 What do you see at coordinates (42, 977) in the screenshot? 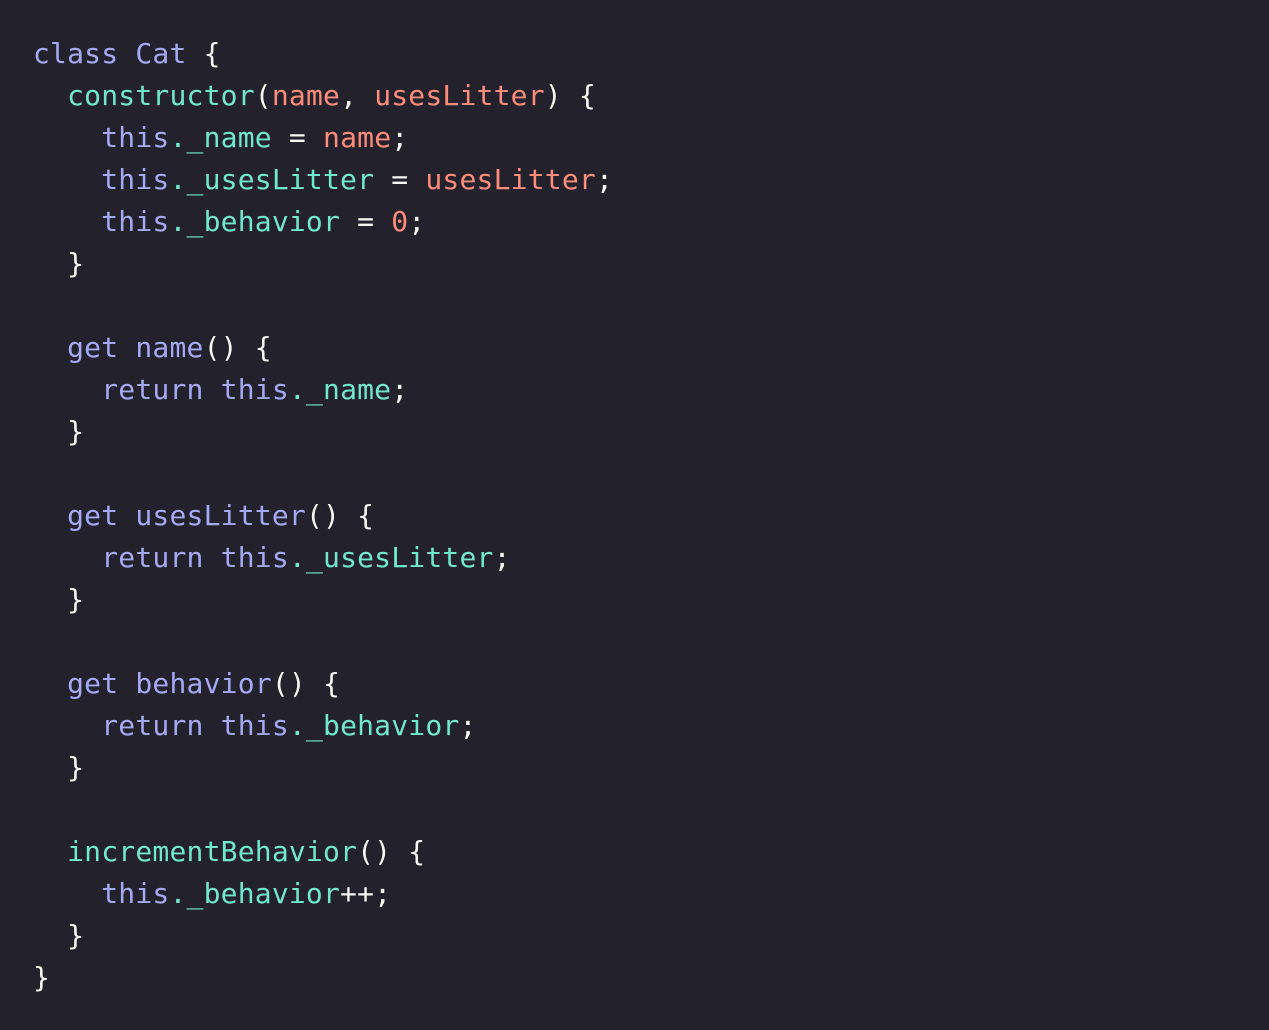
I see `brace-close-class: }` at bounding box center [42, 977].